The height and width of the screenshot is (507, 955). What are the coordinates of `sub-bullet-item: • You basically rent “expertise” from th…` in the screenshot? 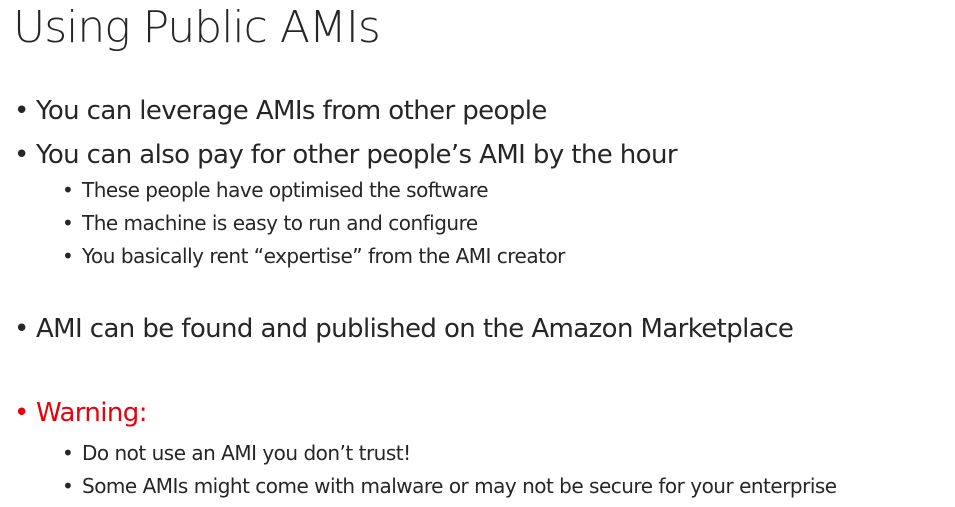 It's located at (313, 256).